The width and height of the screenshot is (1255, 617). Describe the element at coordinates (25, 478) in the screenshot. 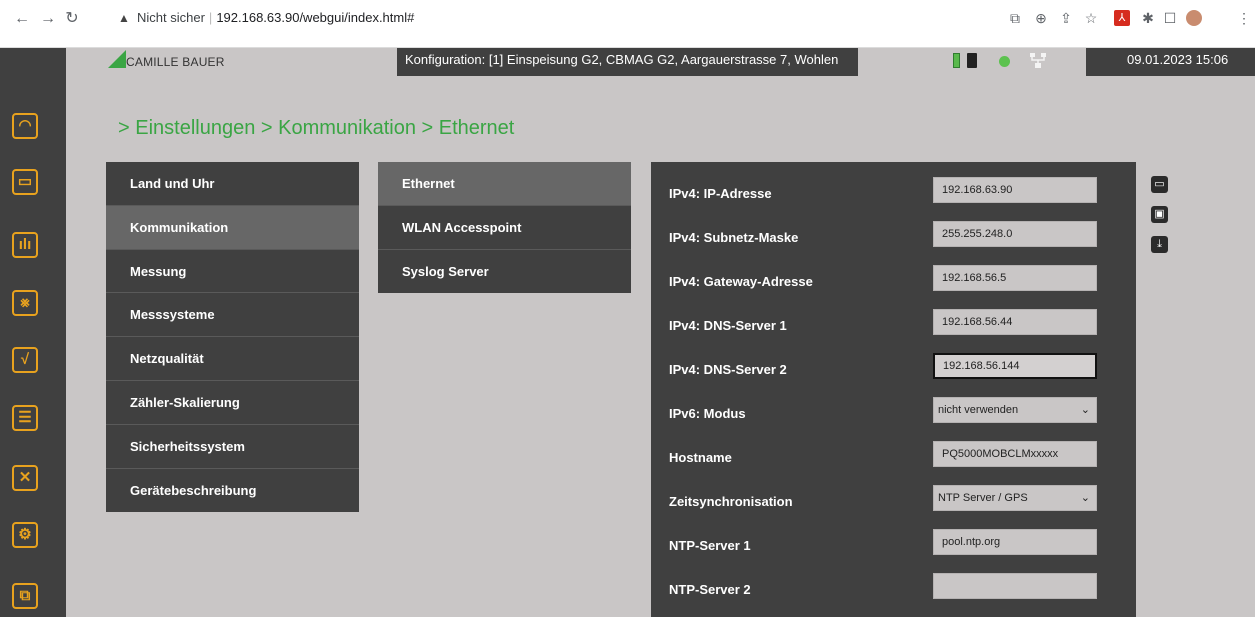

I see `tools-icon: ✕` at that location.